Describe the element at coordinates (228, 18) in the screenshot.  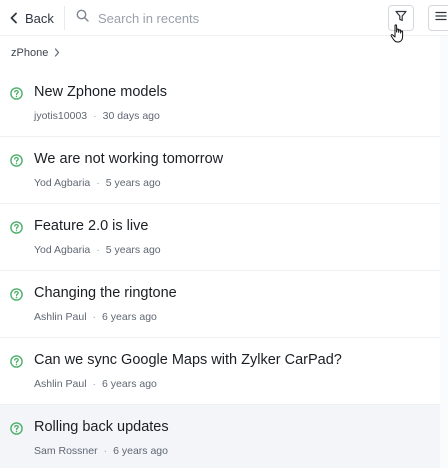
I see `search-input` at that location.